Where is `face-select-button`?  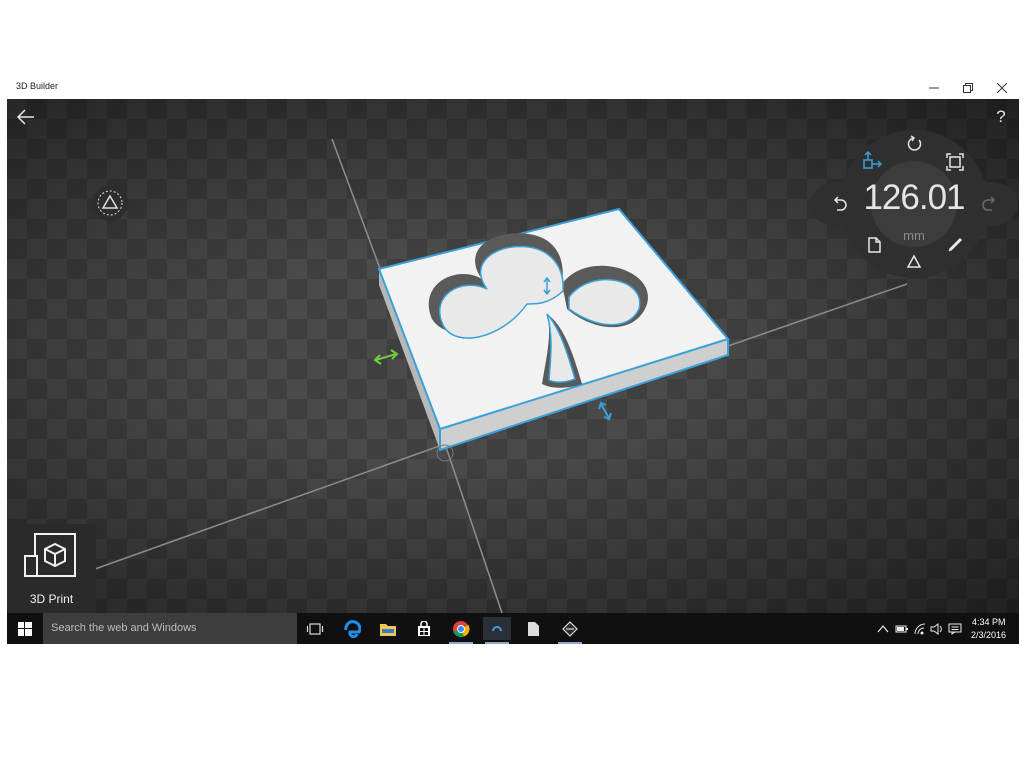
face-select-button is located at coordinates (110, 203).